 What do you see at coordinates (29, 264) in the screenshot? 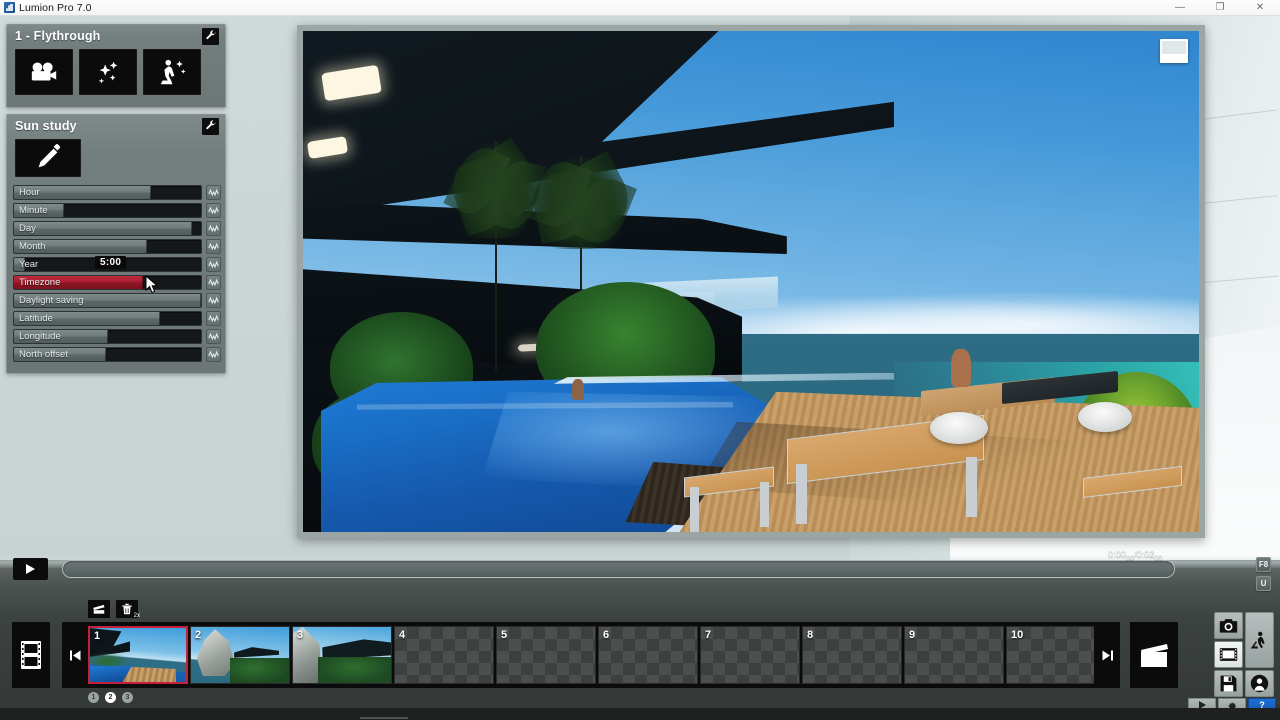
I see `slider-label: Year` at bounding box center [29, 264].